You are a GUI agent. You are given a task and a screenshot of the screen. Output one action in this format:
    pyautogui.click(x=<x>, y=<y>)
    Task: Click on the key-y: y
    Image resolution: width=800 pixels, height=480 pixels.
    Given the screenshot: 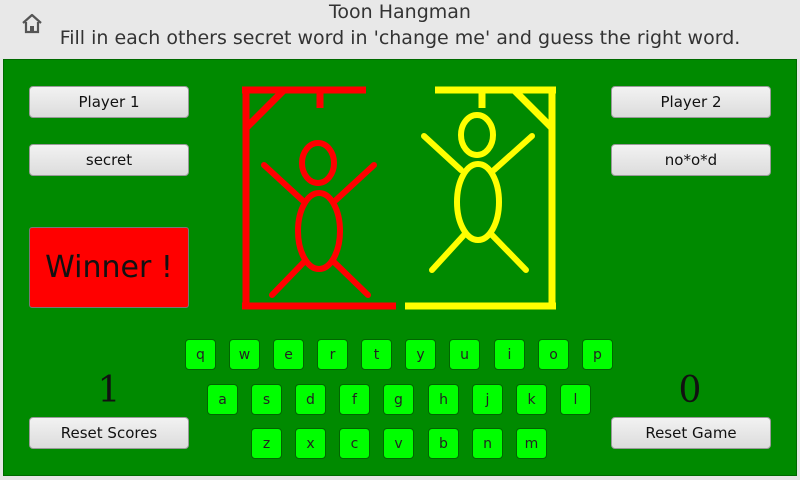 What is the action you would take?
    pyautogui.click(x=420, y=354)
    